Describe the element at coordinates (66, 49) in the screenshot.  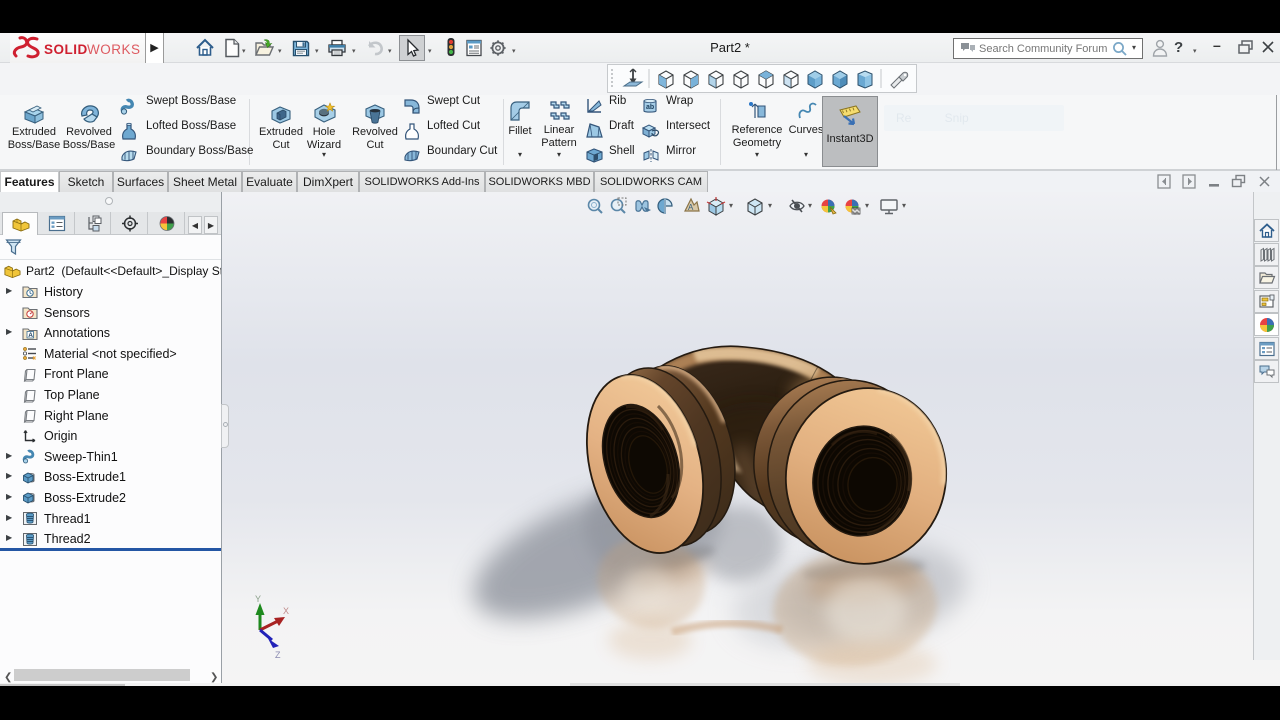
I see `svg-text: SOLID` at that location.